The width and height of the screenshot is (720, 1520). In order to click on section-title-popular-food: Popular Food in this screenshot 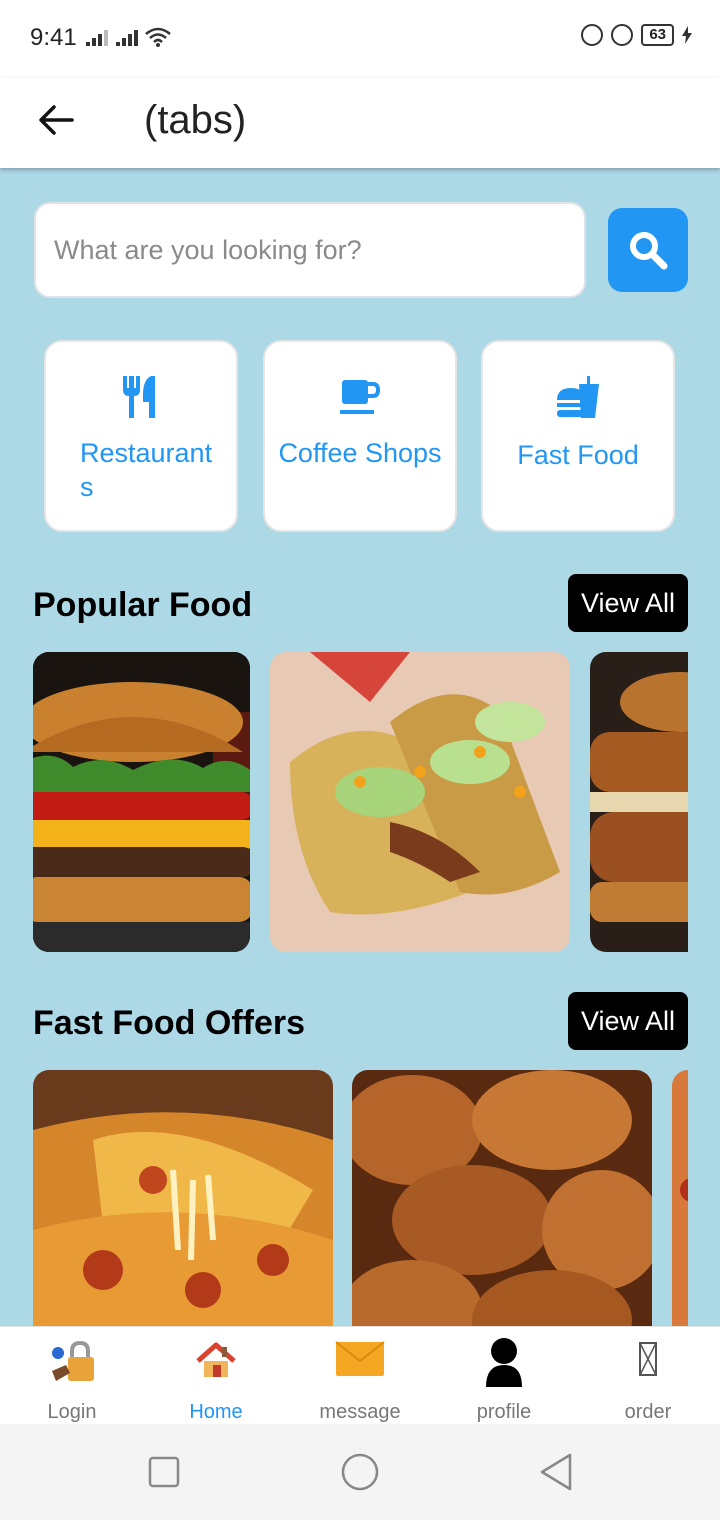, I will do `click(143, 605)`.